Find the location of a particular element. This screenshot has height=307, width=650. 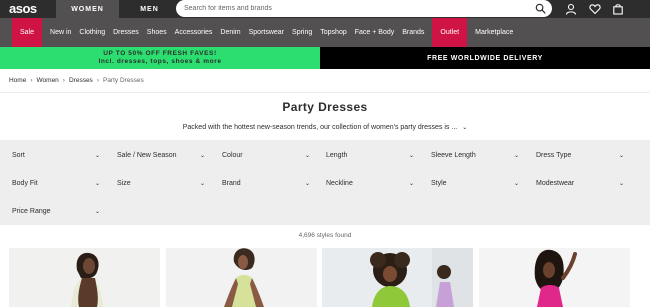

search-bar is located at coordinates (364, 8).